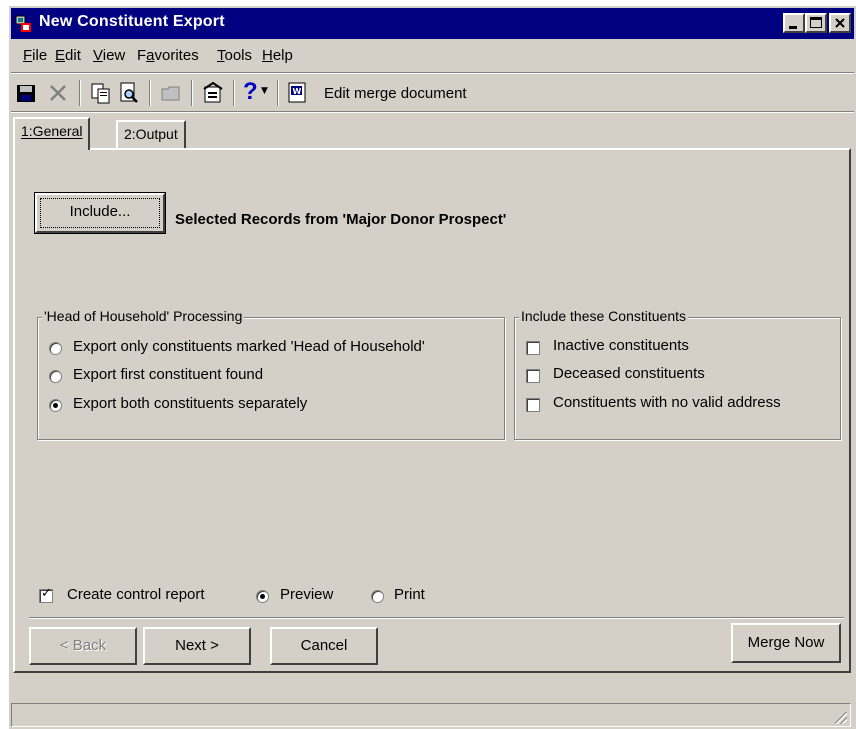  What do you see at coordinates (68, 55) in the screenshot?
I see `menu-edit: Edit` at bounding box center [68, 55].